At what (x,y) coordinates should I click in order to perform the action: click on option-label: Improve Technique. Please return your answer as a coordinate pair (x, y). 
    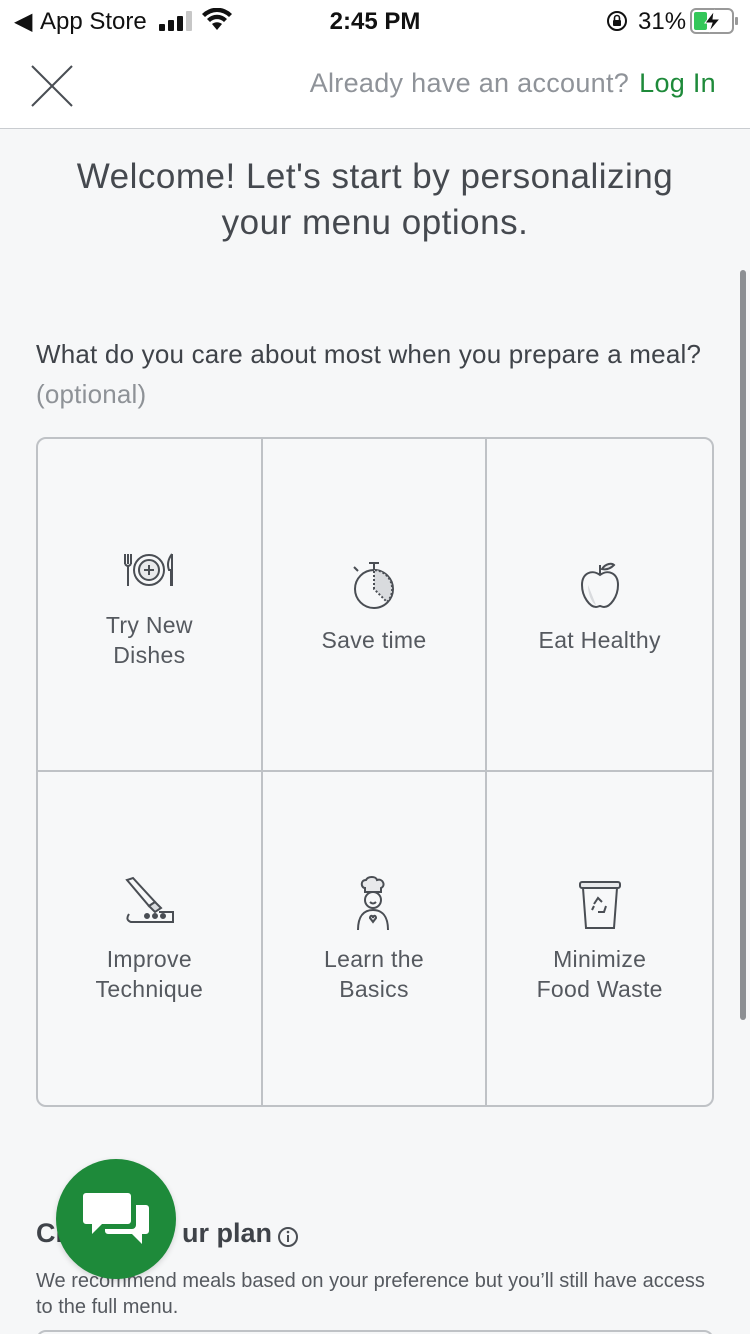
    Looking at the image, I should click on (149, 973).